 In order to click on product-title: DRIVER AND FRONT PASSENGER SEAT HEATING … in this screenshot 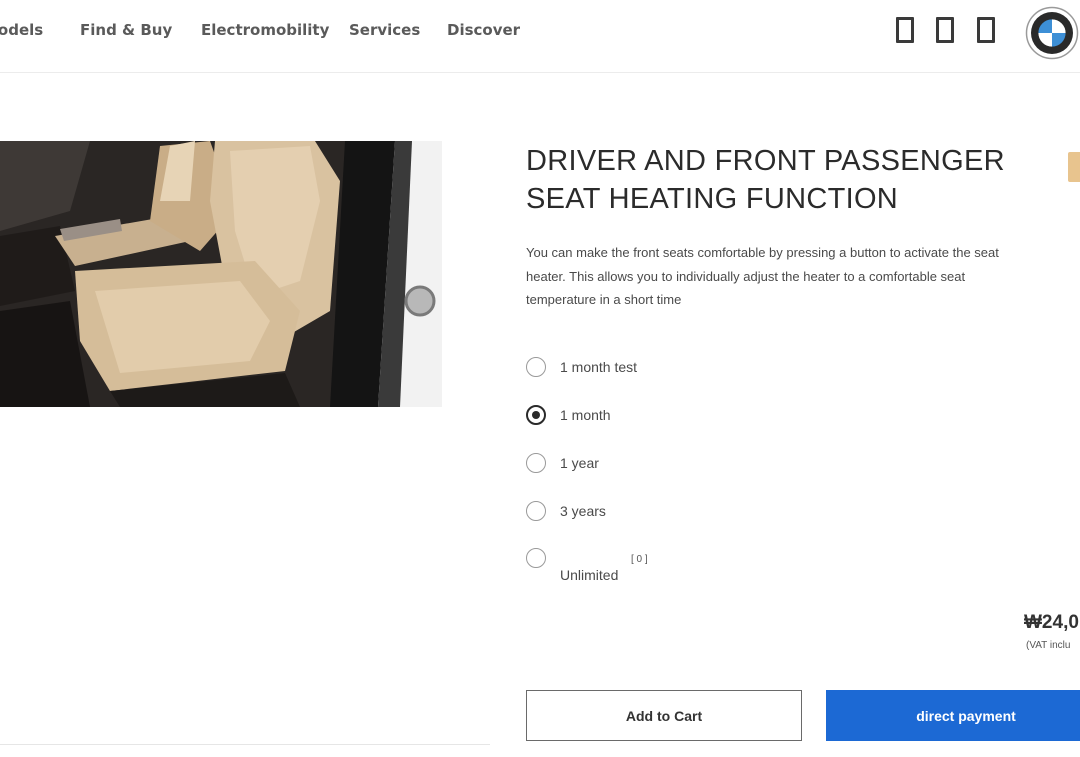, I will do `click(786, 180)`.